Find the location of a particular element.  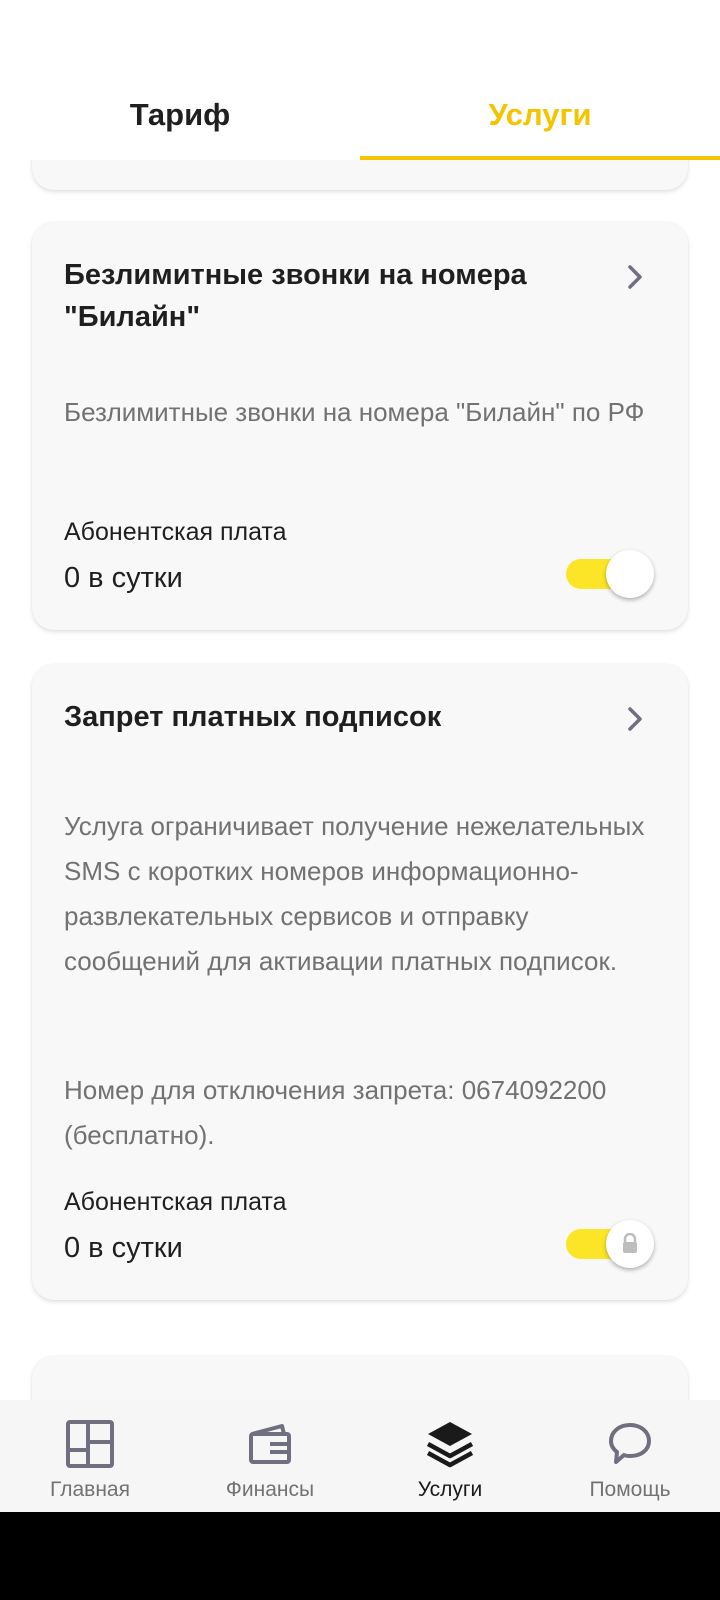

lock-icon is located at coordinates (630, 1243).